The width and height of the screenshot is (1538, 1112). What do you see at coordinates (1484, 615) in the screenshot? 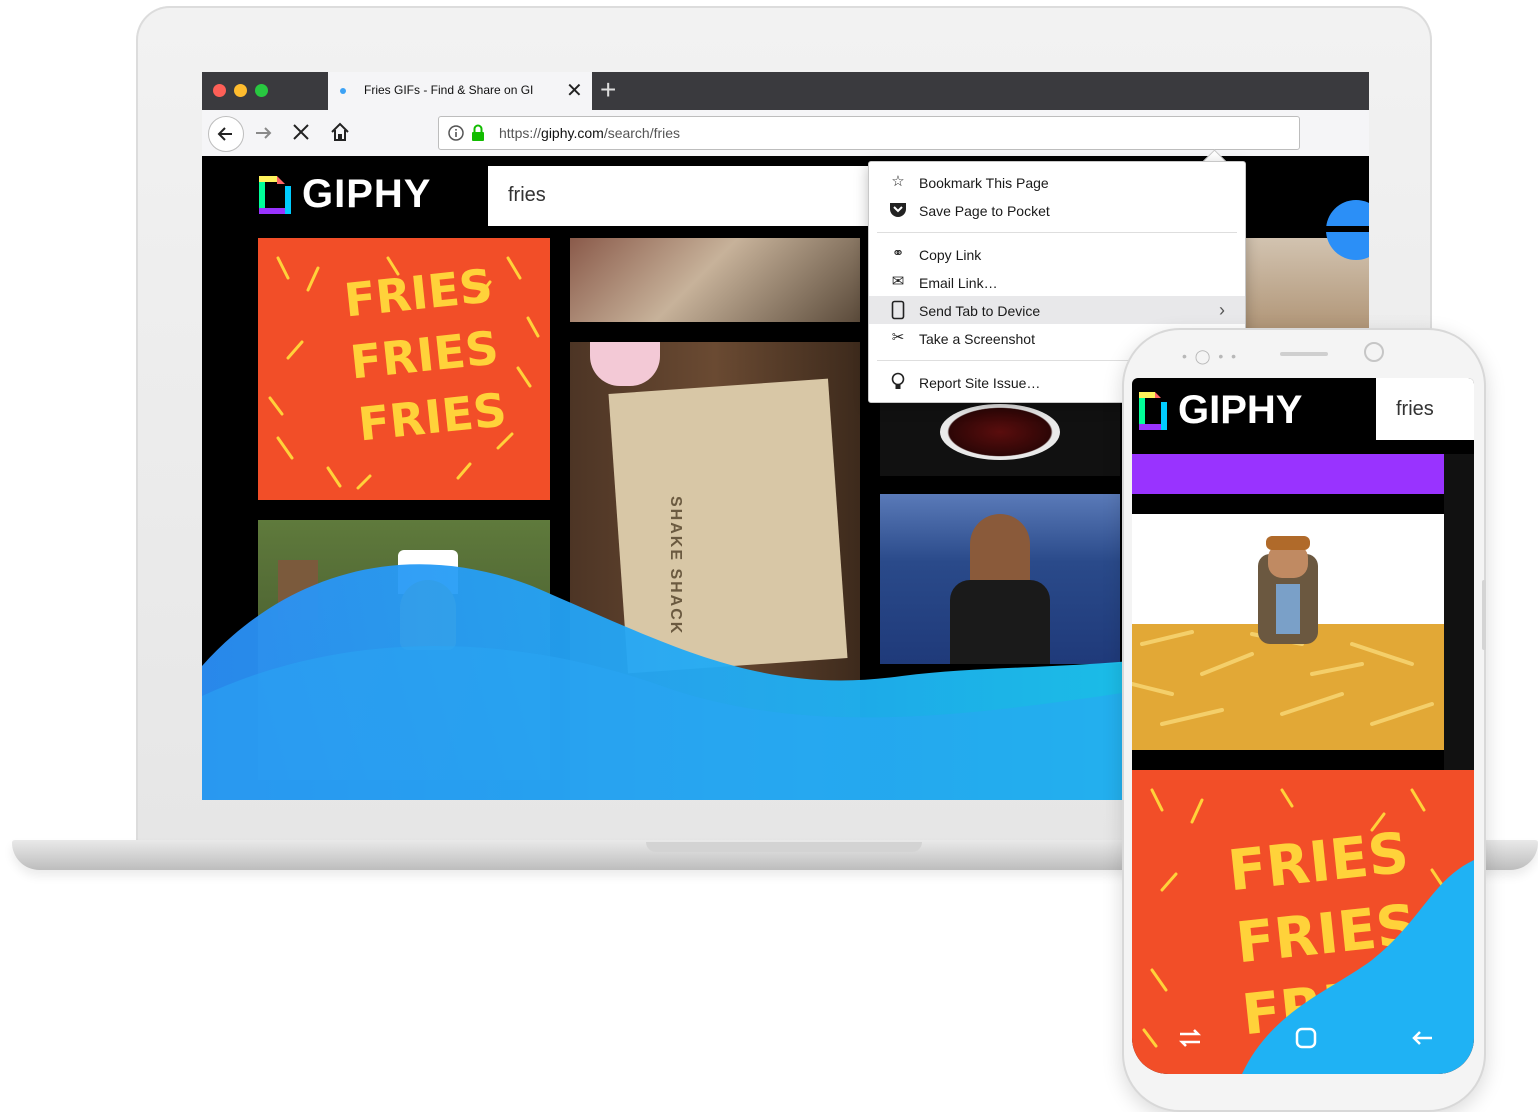
I see `phone-side-button` at bounding box center [1484, 615].